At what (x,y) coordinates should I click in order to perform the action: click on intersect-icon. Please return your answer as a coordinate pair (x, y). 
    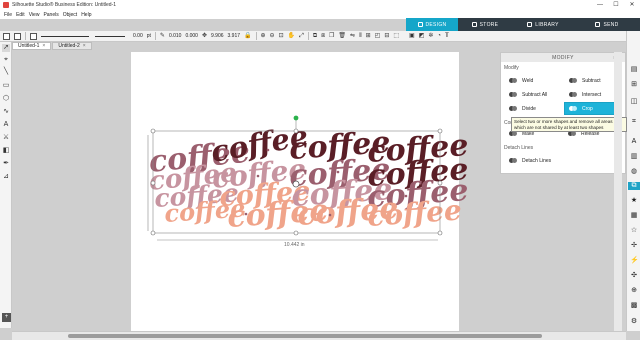
    Looking at the image, I should click on (573, 94).